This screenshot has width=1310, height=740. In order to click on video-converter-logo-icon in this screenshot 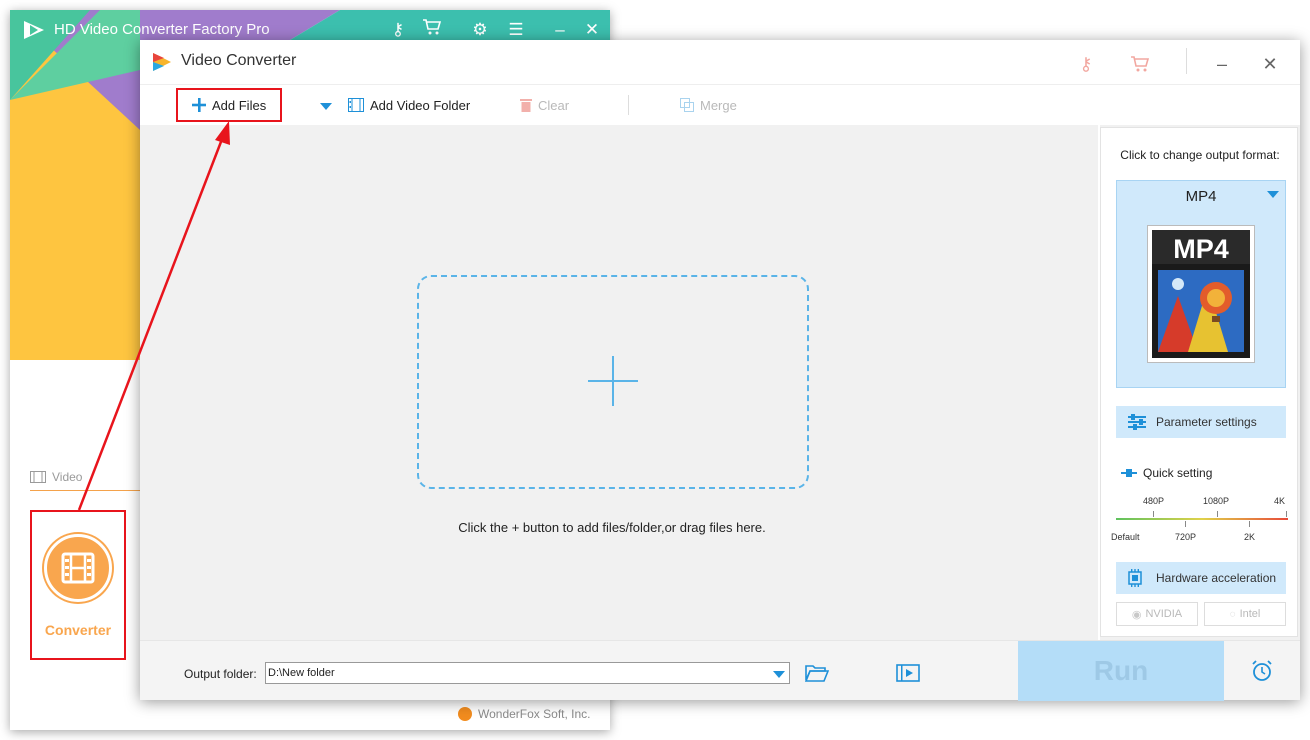, I will do `click(162, 62)`.